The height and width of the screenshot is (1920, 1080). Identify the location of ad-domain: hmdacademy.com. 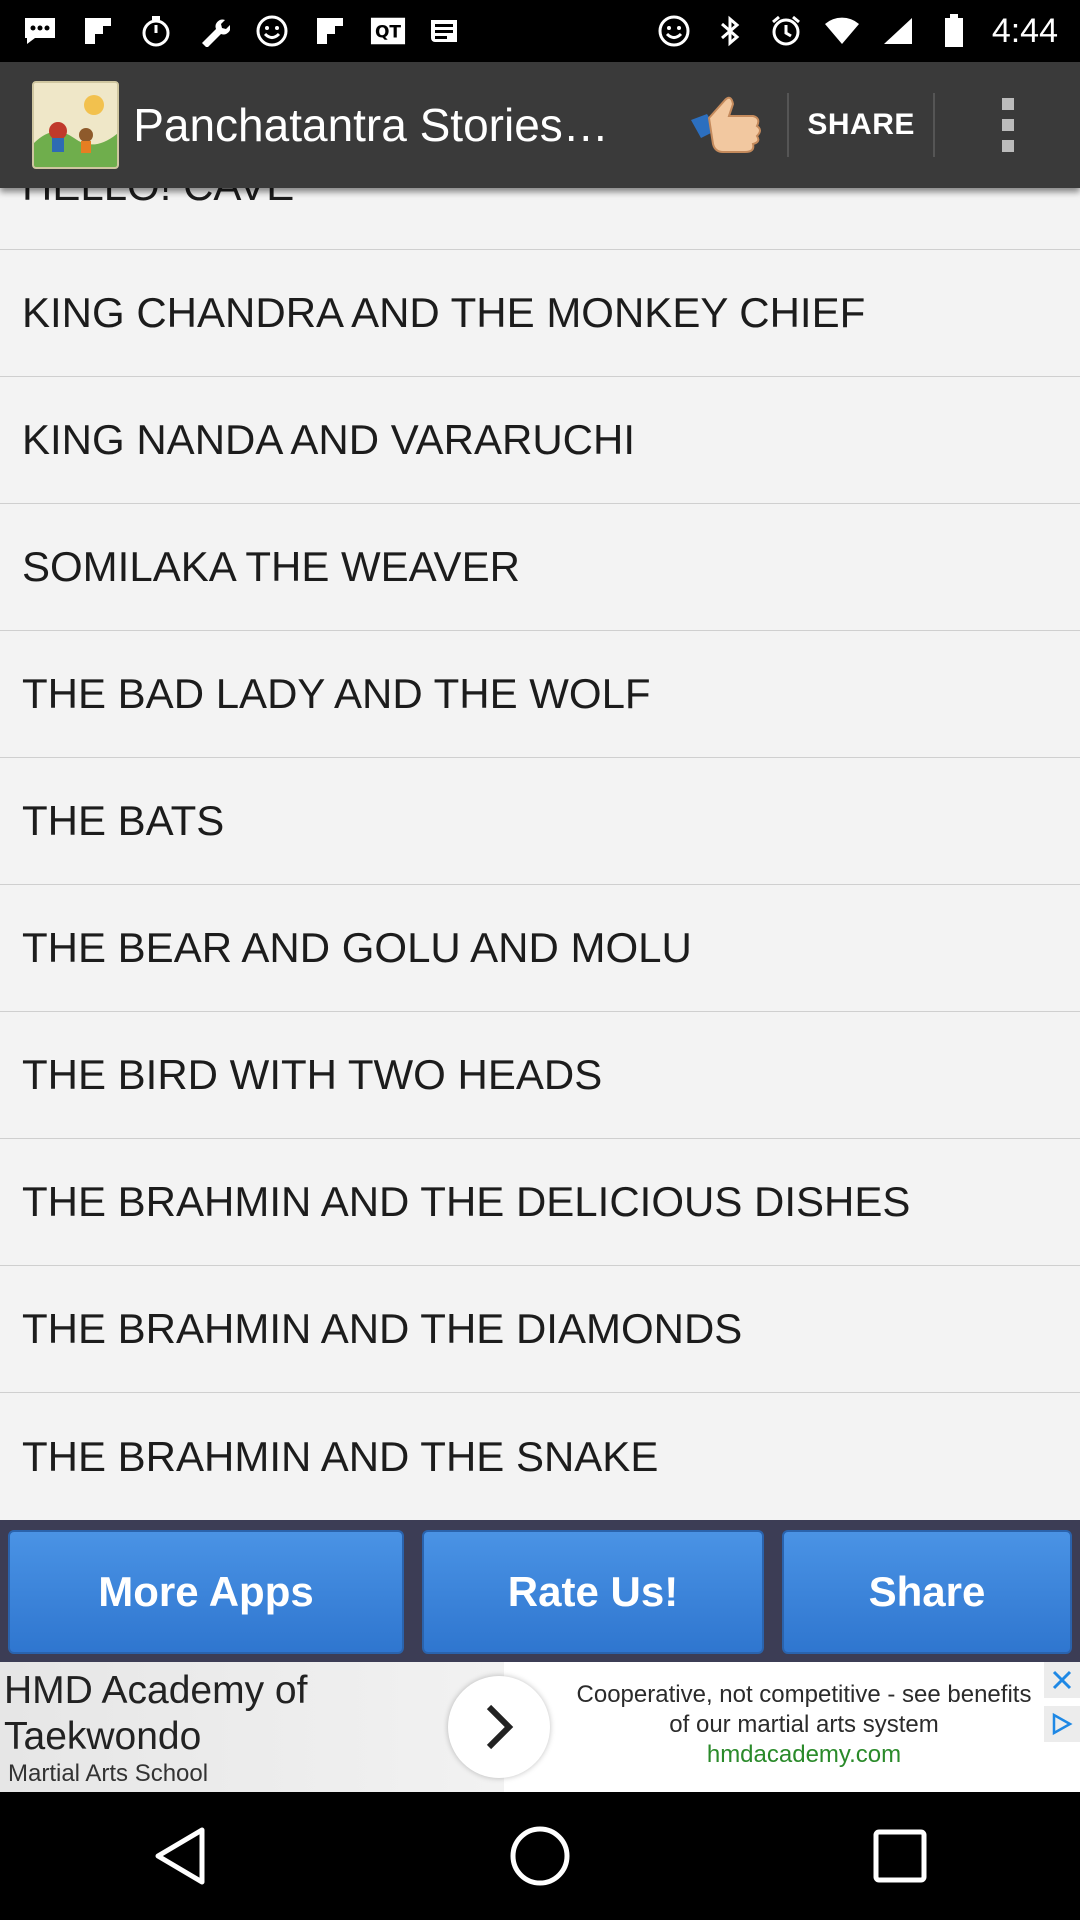
(804, 1754).